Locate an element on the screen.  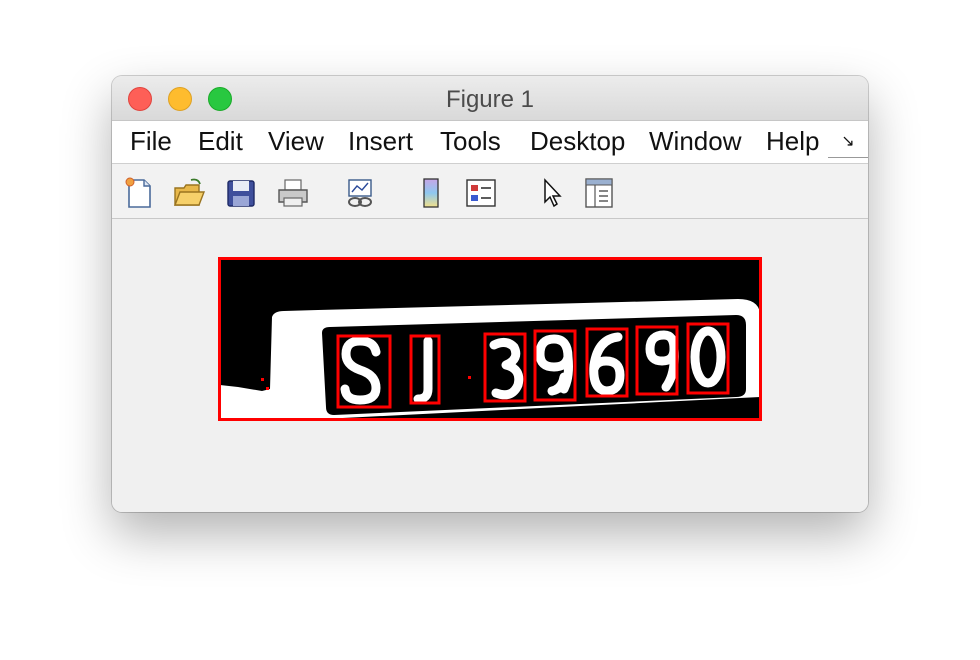
binary-plate-image is located at coordinates (490, 339).